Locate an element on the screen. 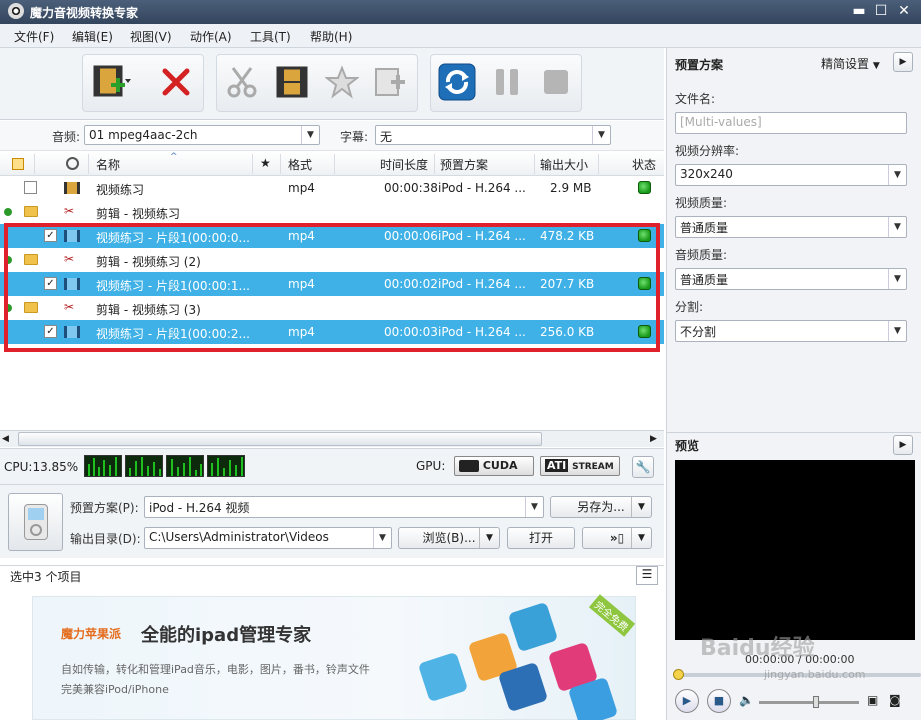 Image resolution: width=921 pixels, height=720 pixels. cuda-label: CUDA is located at coordinates (500, 465).